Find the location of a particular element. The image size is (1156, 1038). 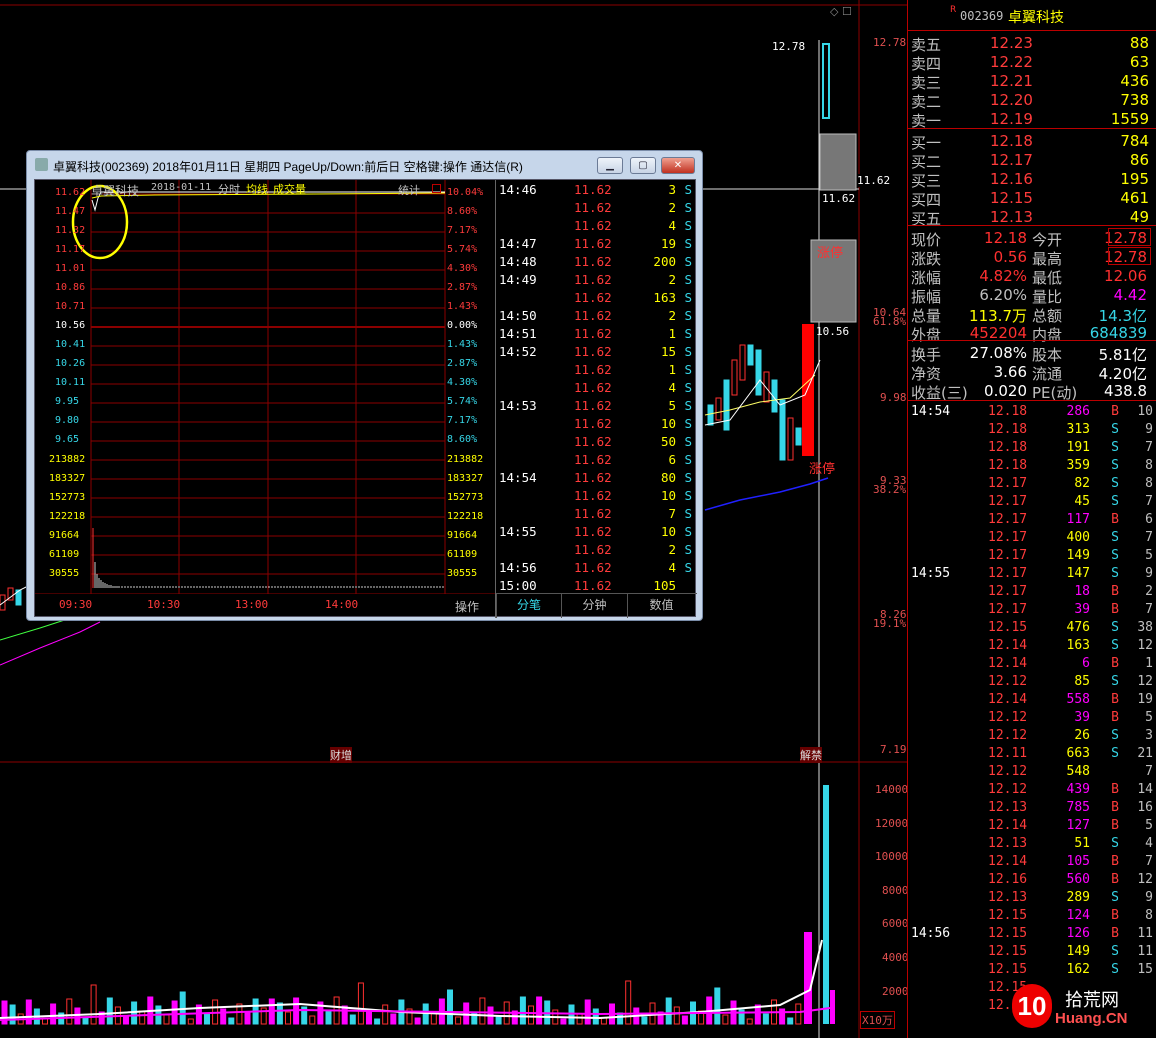

popup-pct-tick: 8.60% is located at coordinates (462, 211).